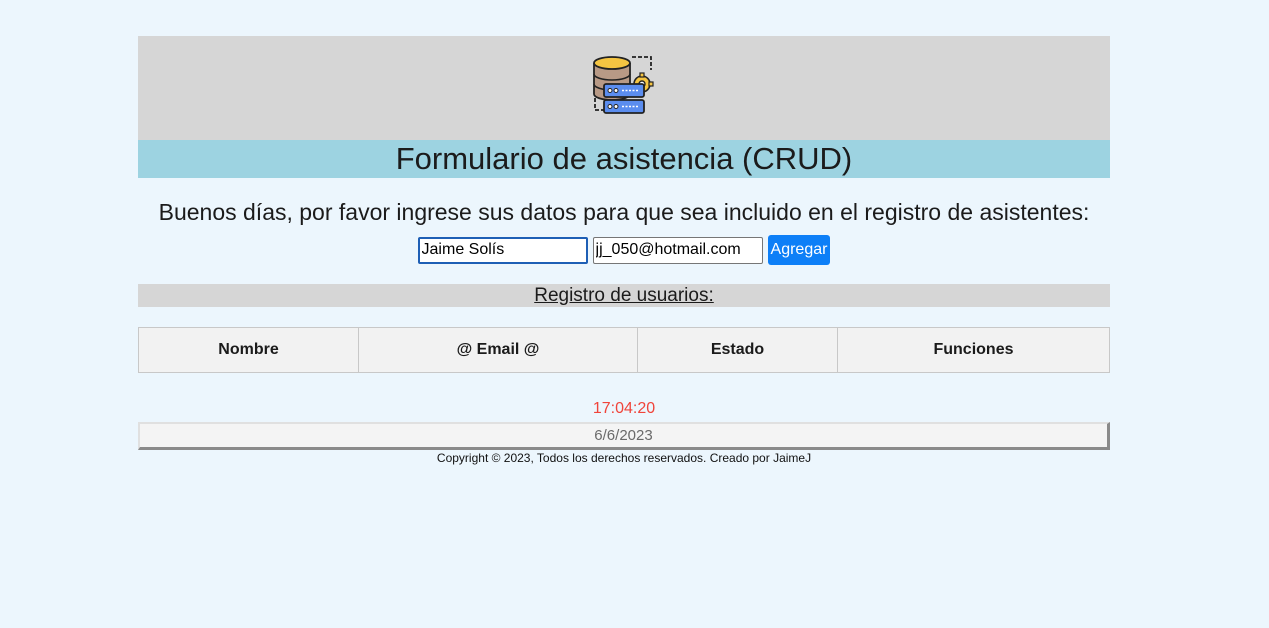  I want to click on registry-title: Registro de usuarios:, so click(624, 295).